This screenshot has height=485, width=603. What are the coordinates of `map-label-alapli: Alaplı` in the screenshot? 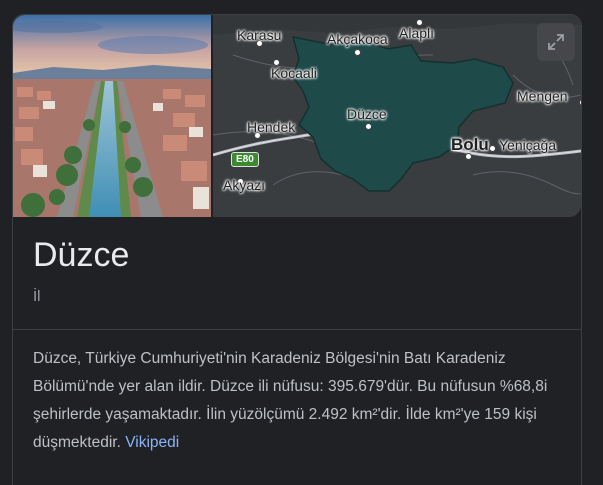 It's located at (417, 33).